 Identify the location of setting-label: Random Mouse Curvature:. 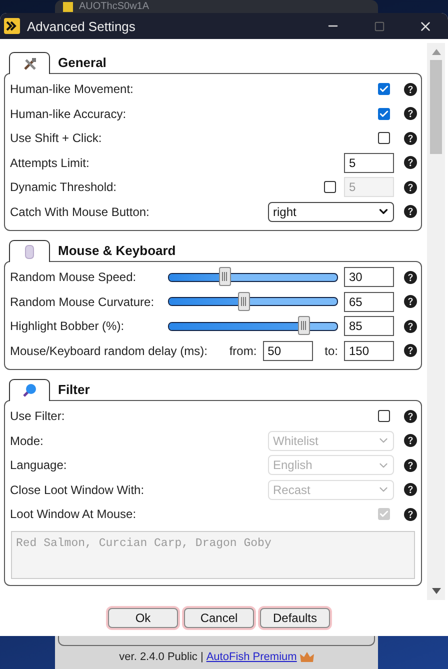
(83, 301).